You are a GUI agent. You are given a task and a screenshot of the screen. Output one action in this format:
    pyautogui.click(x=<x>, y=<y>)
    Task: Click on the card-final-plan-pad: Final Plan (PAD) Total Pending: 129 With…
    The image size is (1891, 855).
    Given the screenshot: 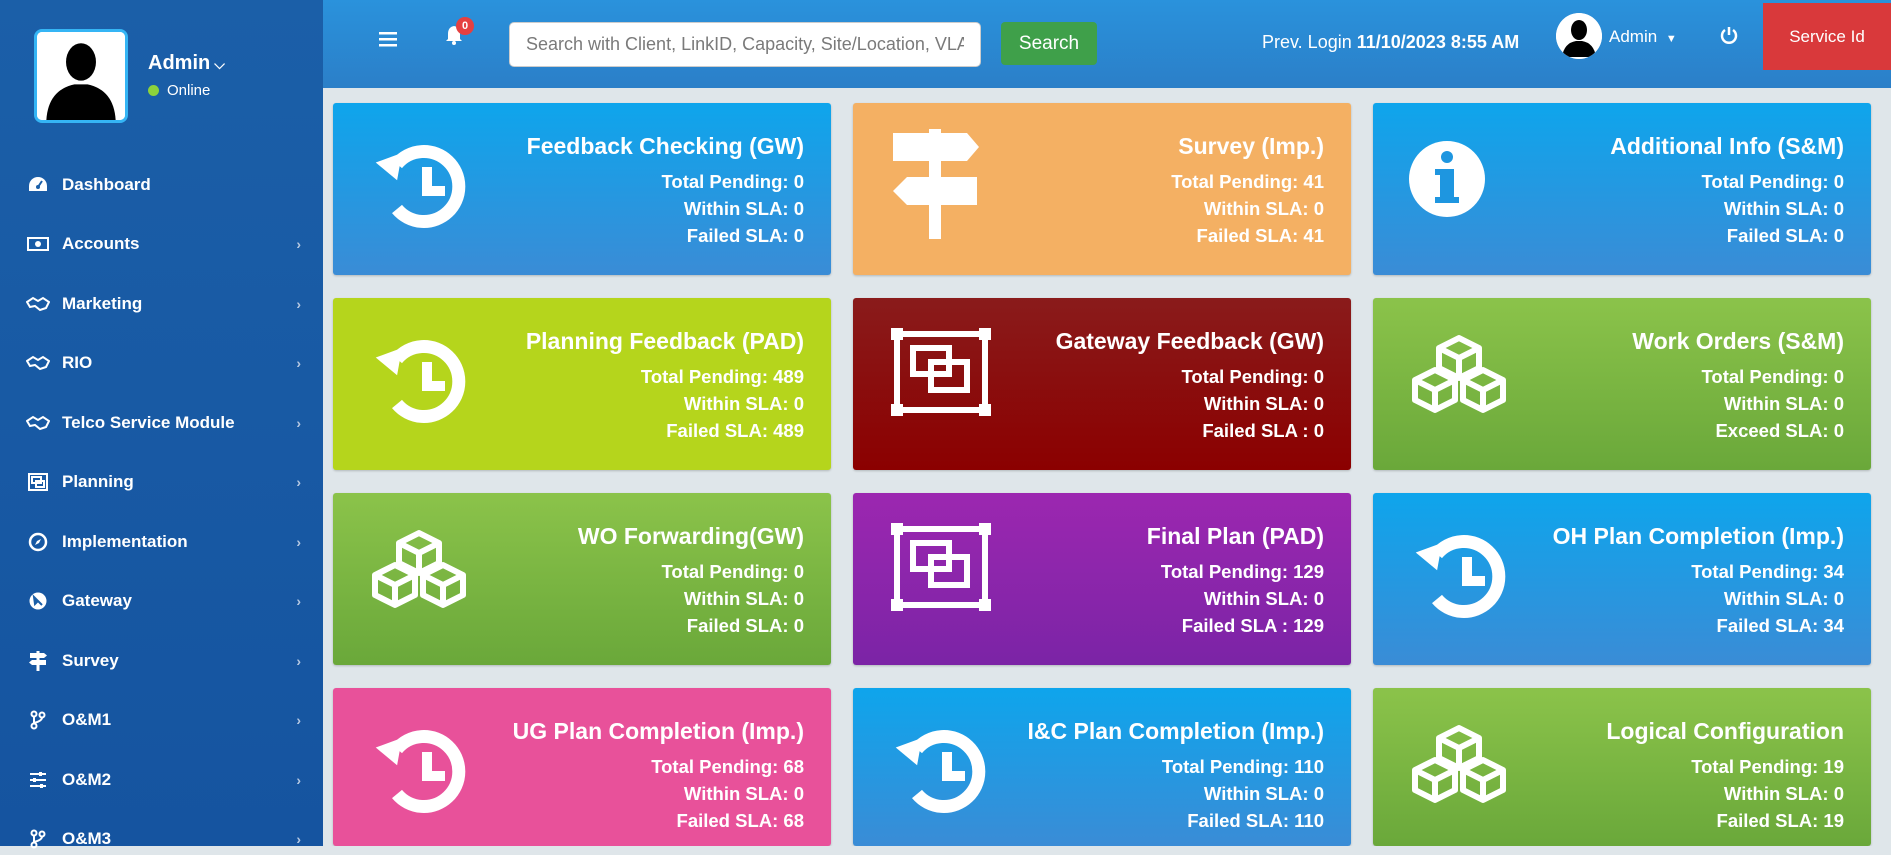 What is the action you would take?
    pyautogui.click(x=1102, y=579)
    